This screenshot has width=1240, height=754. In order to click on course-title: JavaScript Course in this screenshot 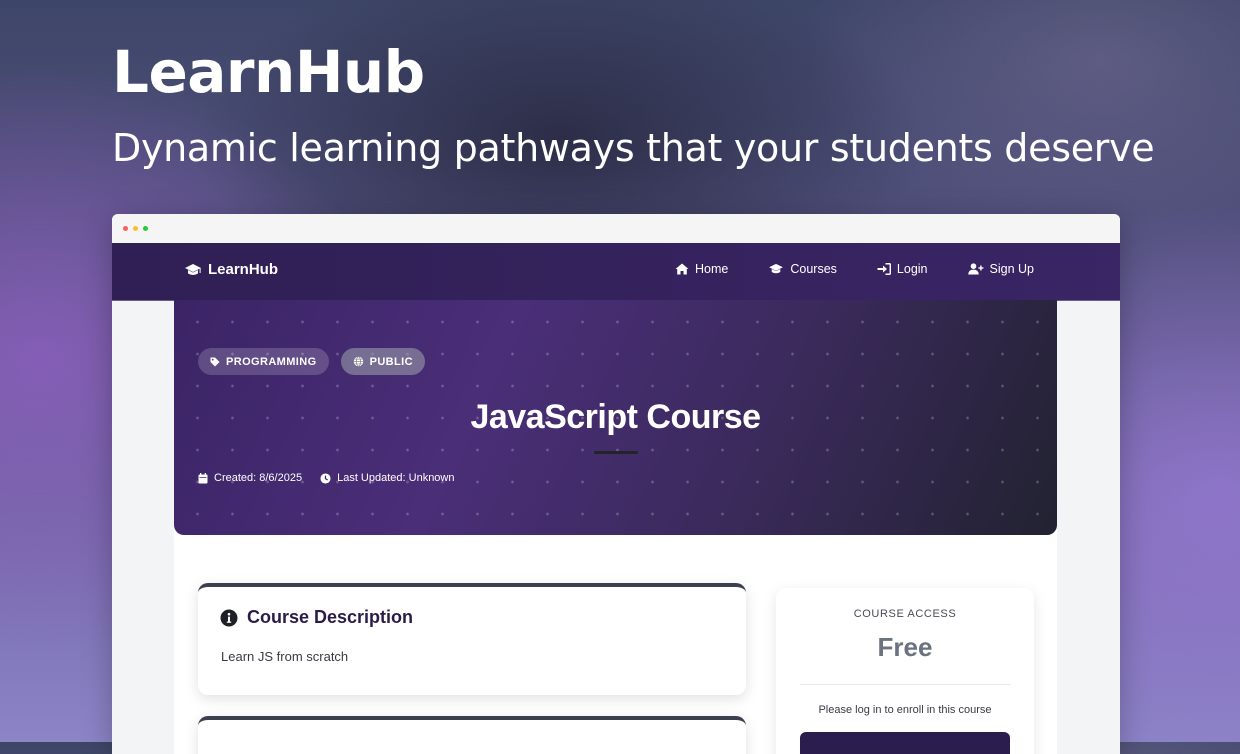, I will do `click(615, 417)`.